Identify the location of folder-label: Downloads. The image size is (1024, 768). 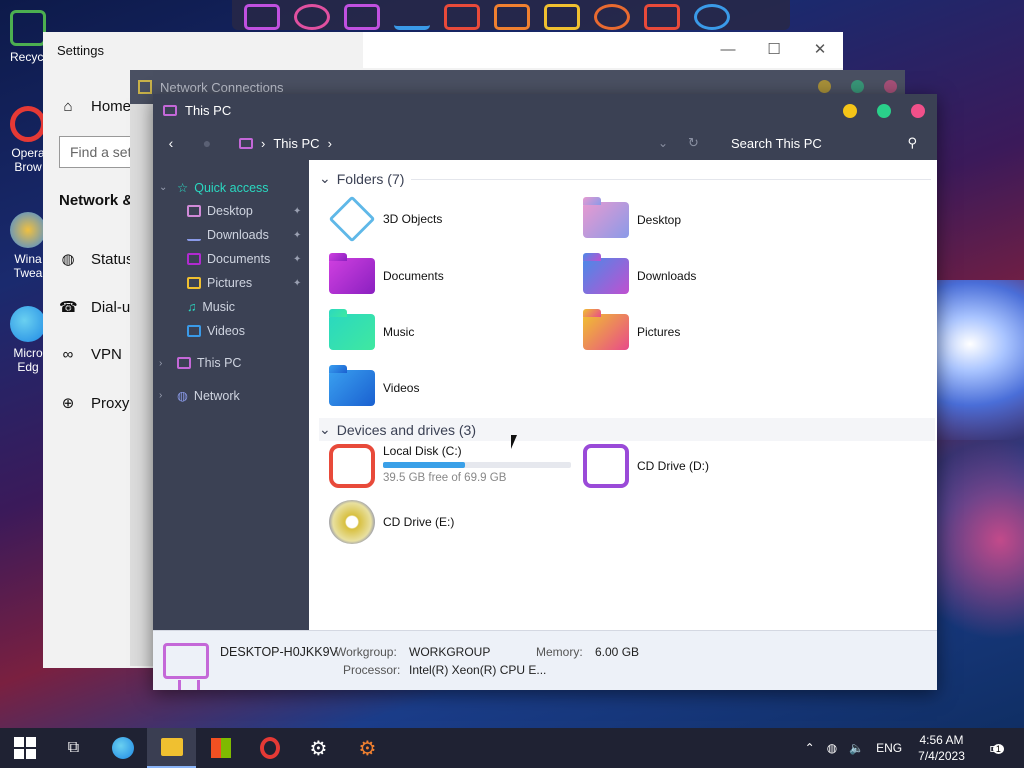
(667, 276).